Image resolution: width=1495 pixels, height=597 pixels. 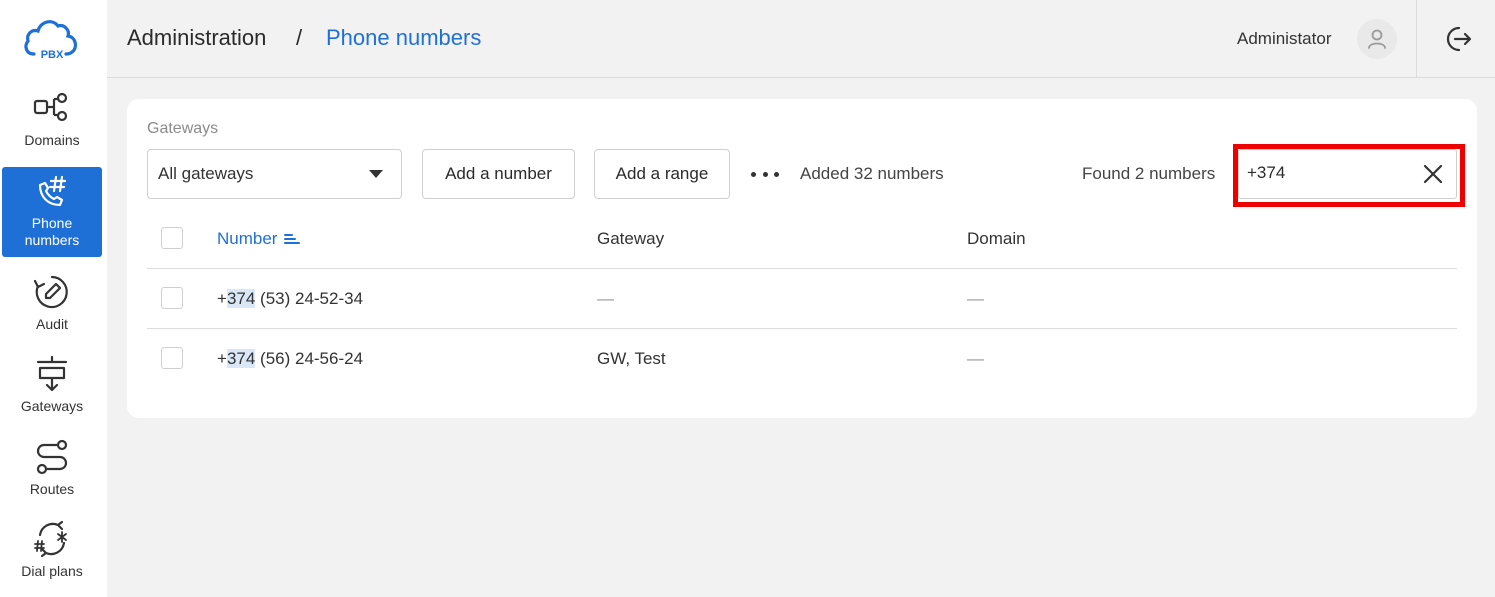 I want to click on sidebar-item-domains: Domains, so click(x=52, y=133).